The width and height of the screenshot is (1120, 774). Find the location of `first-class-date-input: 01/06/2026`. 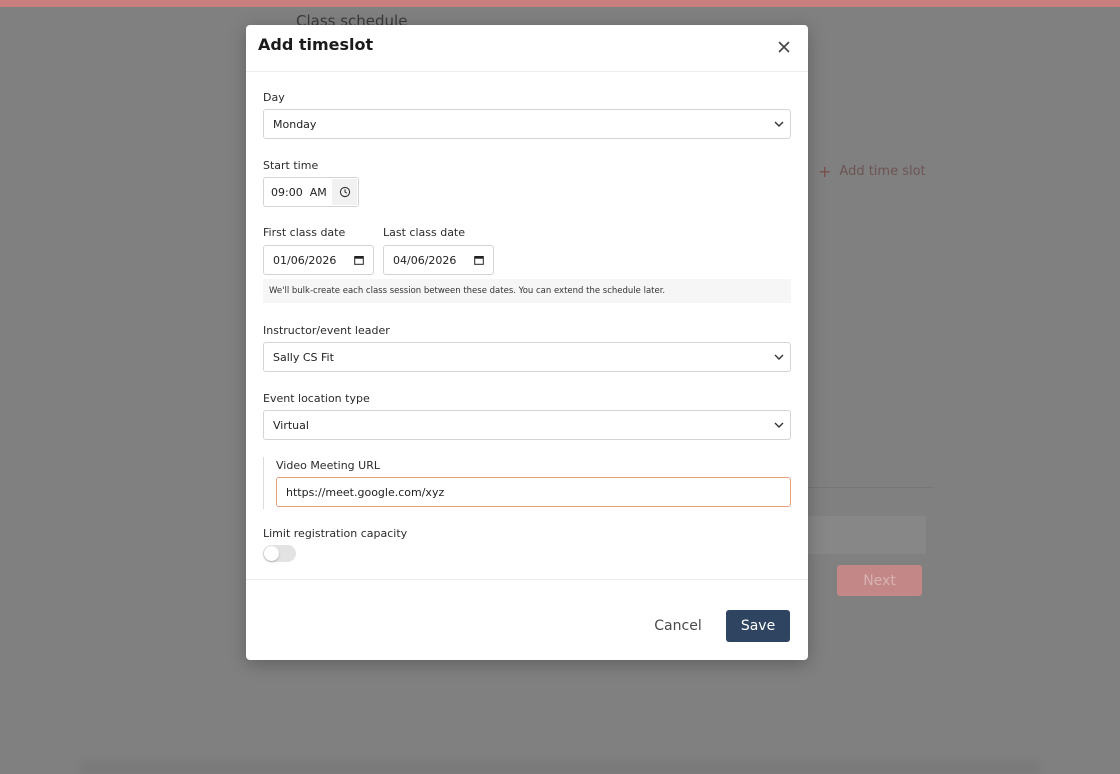

first-class-date-input: 01/06/2026 is located at coordinates (318, 260).